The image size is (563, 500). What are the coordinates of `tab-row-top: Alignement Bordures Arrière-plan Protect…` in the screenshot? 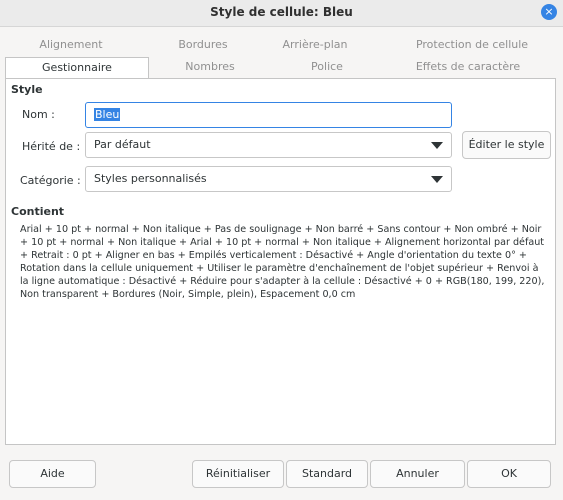 It's located at (281, 45).